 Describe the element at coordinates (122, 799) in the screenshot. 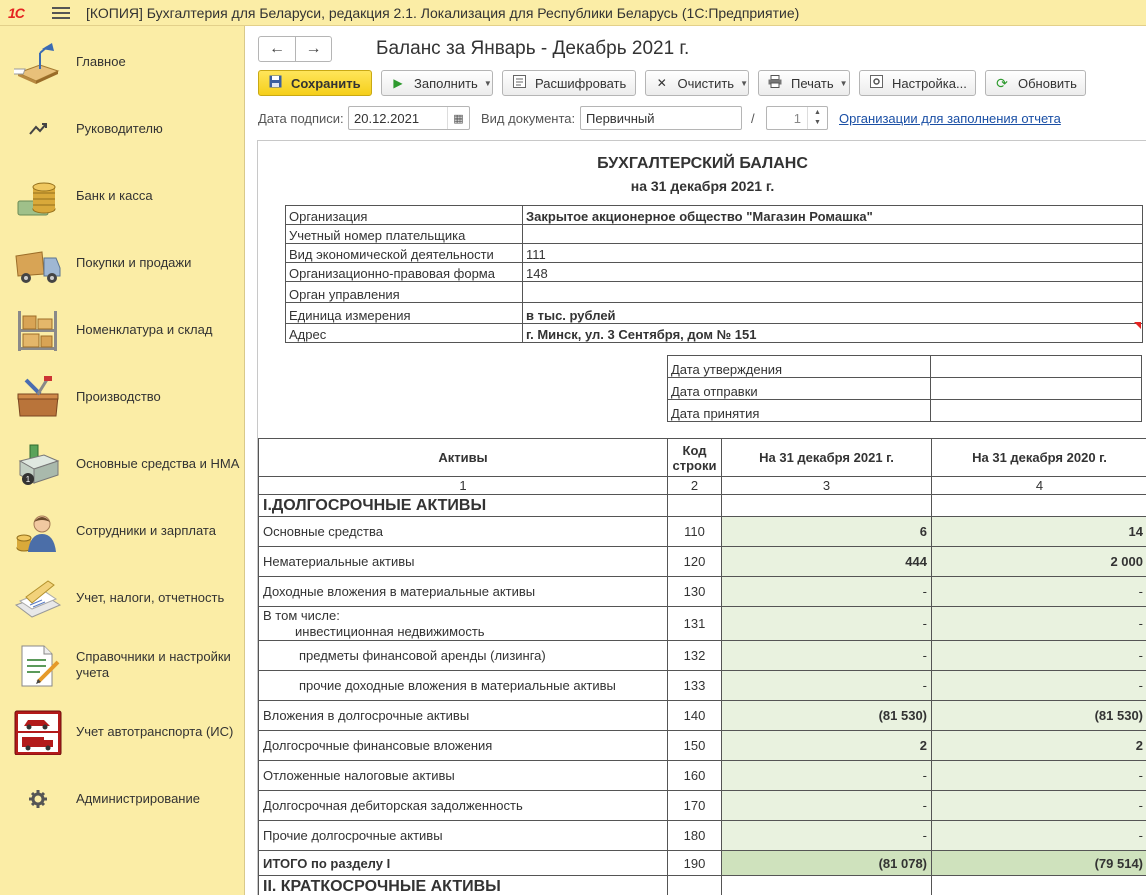

I see `sidebar-item-administration: Администрирование` at that location.